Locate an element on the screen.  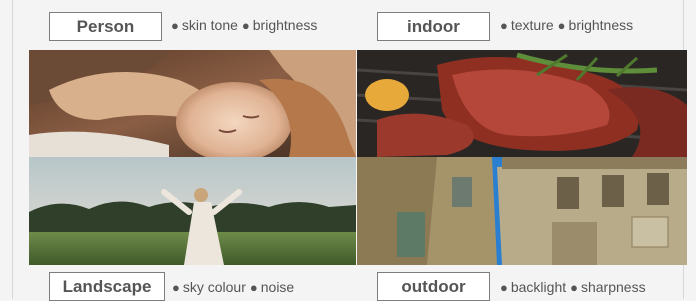
person-tag: Person is located at coordinates (105, 26).